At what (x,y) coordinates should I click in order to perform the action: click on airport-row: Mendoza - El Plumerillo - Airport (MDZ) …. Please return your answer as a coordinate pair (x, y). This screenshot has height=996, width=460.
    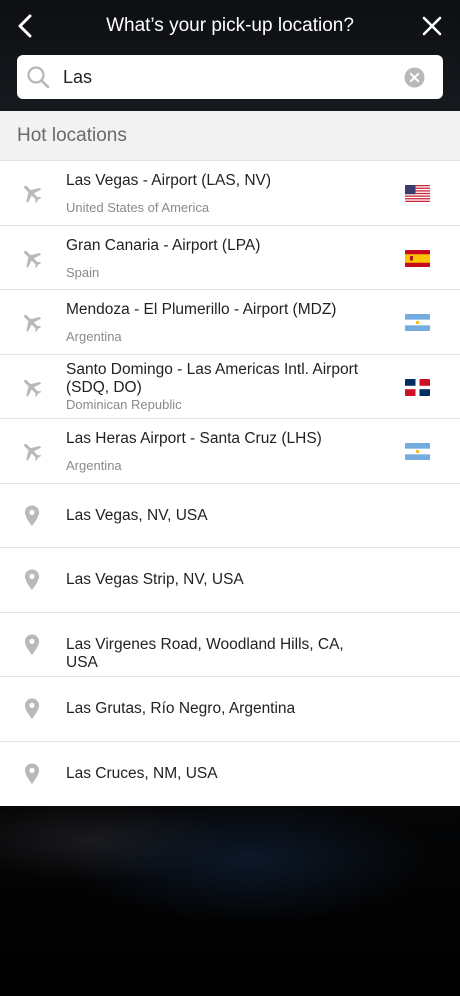
    Looking at the image, I should click on (230, 322).